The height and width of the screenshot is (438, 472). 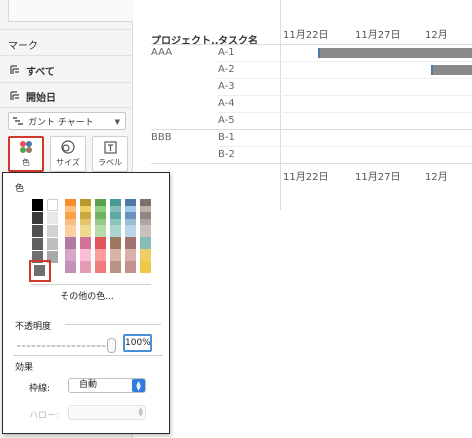 I want to click on mark-type-dropdown: ガント チャート ▼, so click(x=67, y=121).